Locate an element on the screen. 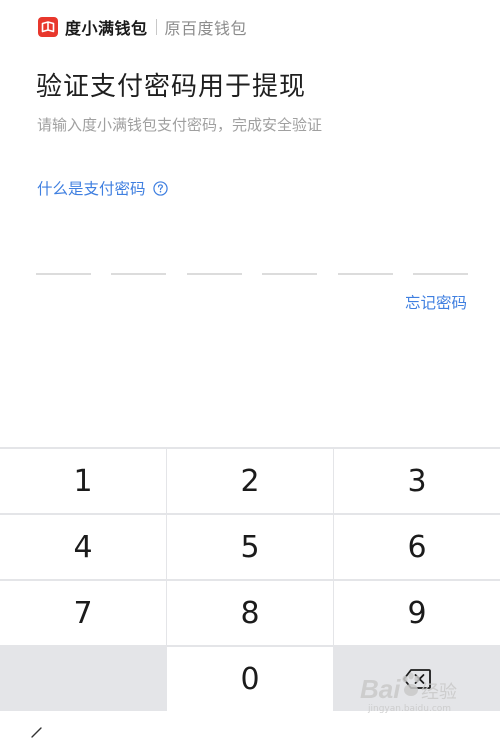 The height and width of the screenshot is (738, 500). wallet-logo-icon is located at coordinates (48, 27).